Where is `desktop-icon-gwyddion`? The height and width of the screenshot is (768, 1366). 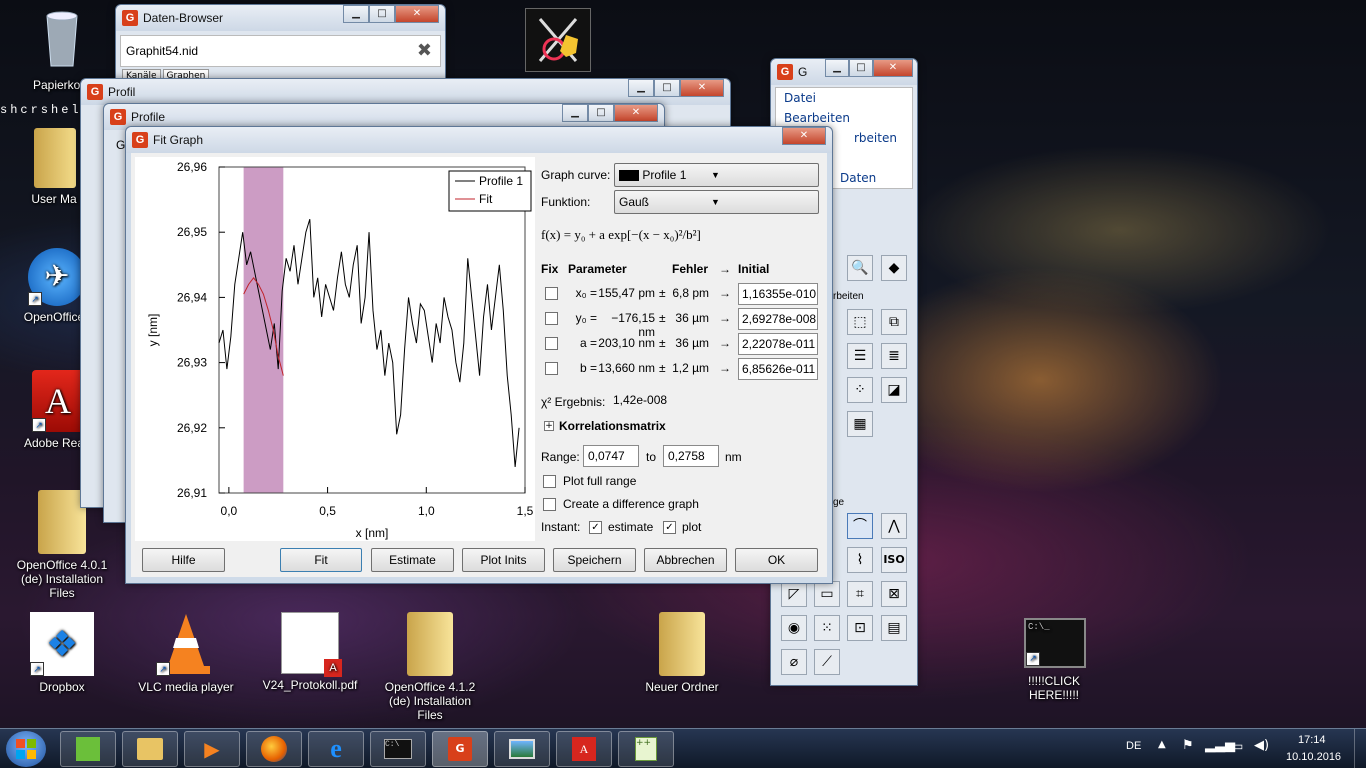
desktop-icon-gwyddion is located at coordinates (558, 40).